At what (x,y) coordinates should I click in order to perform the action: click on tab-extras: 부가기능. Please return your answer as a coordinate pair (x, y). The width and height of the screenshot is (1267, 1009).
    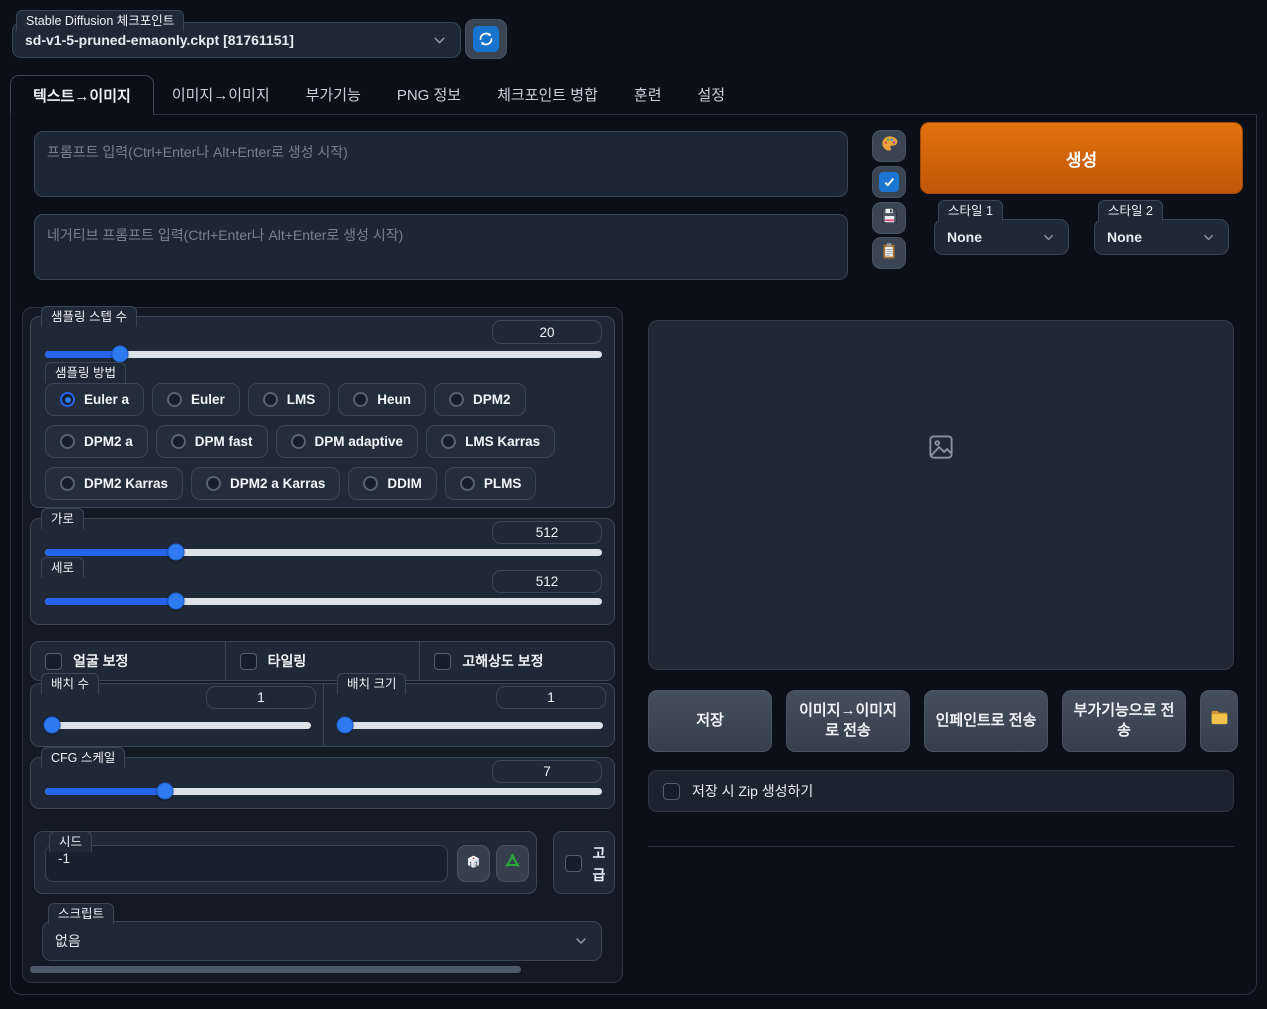
    Looking at the image, I should click on (333, 94).